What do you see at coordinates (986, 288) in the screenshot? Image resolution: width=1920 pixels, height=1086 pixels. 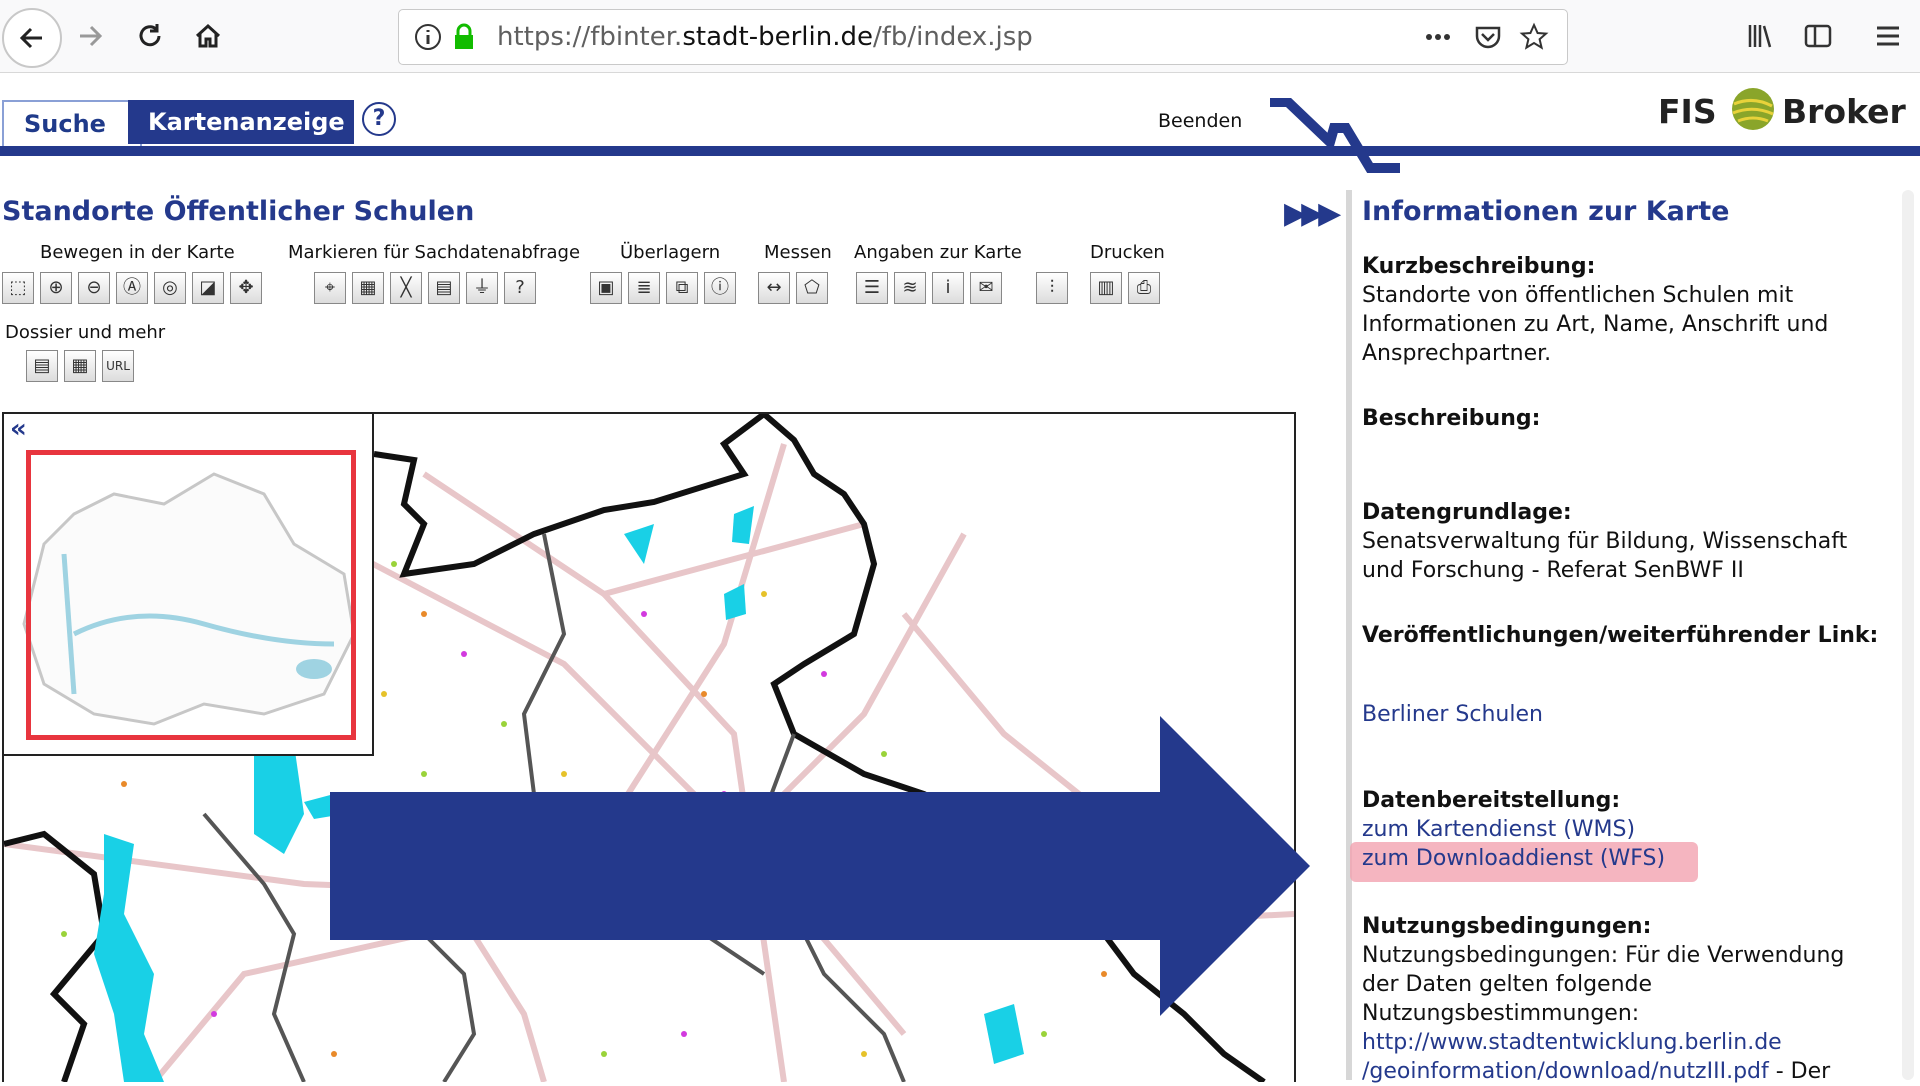 I see `mail-icon: ✉` at bounding box center [986, 288].